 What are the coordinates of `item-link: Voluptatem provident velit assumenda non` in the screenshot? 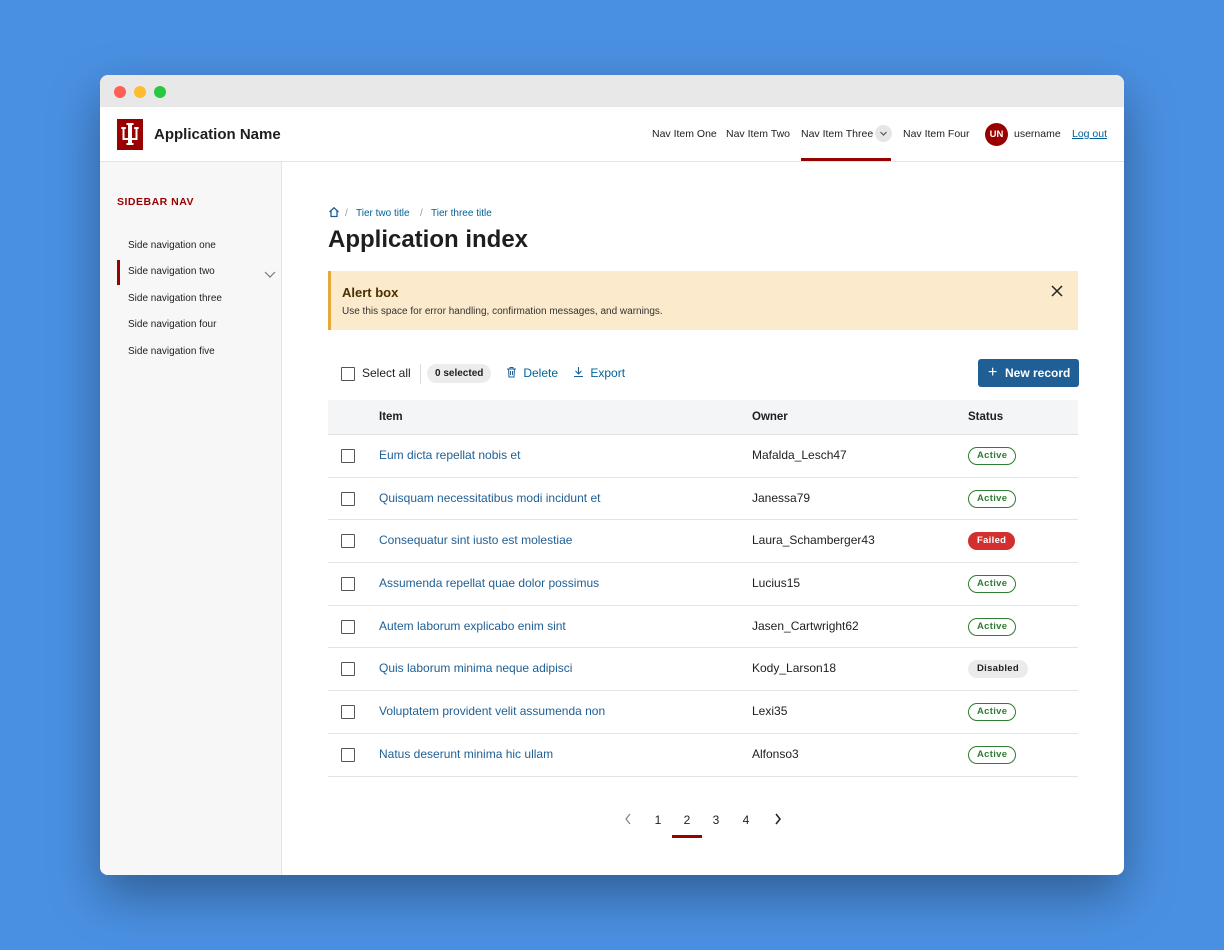 It's located at (492, 711).